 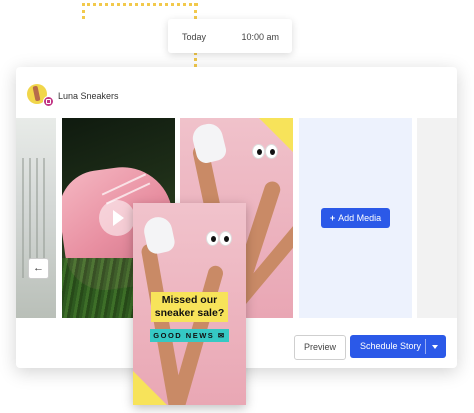 I want to click on instagram-icon, so click(x=48, y=101).